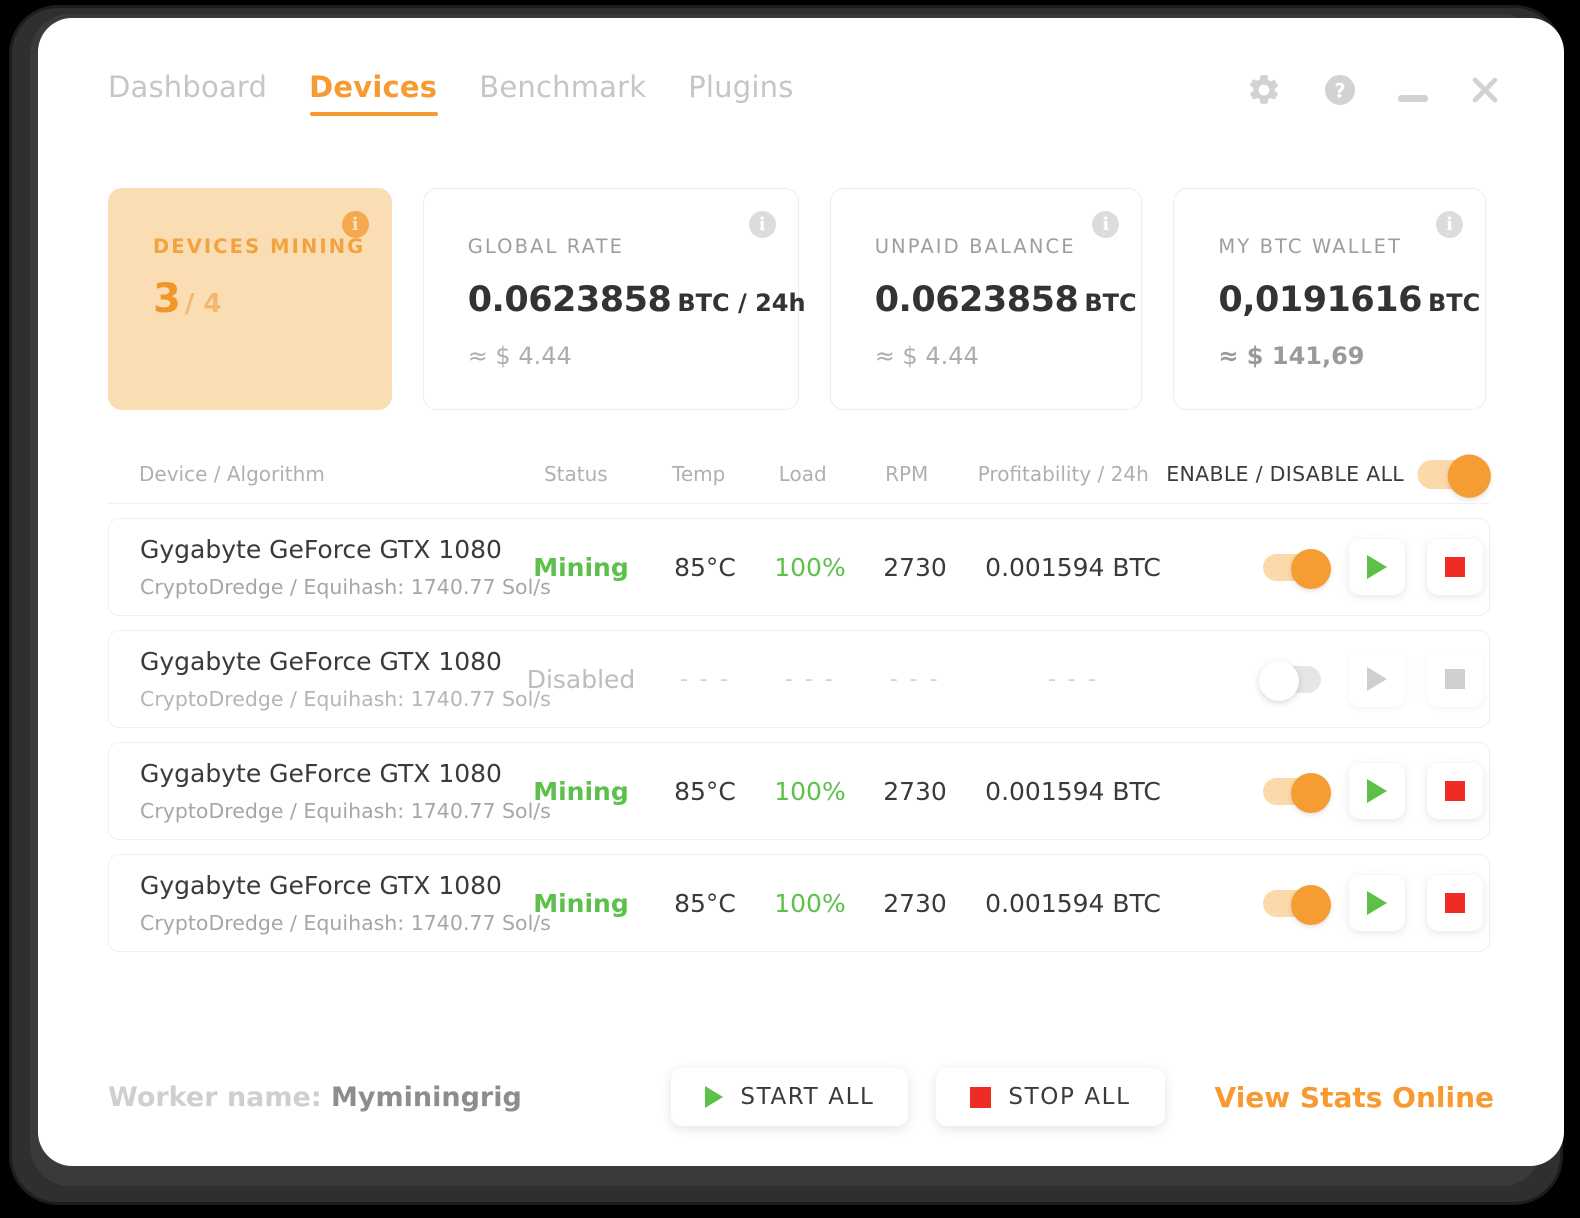 This screenshot has height=1218, width=1580. I want to click on btc-wallet-unit: BTC, so click(1454, 303).